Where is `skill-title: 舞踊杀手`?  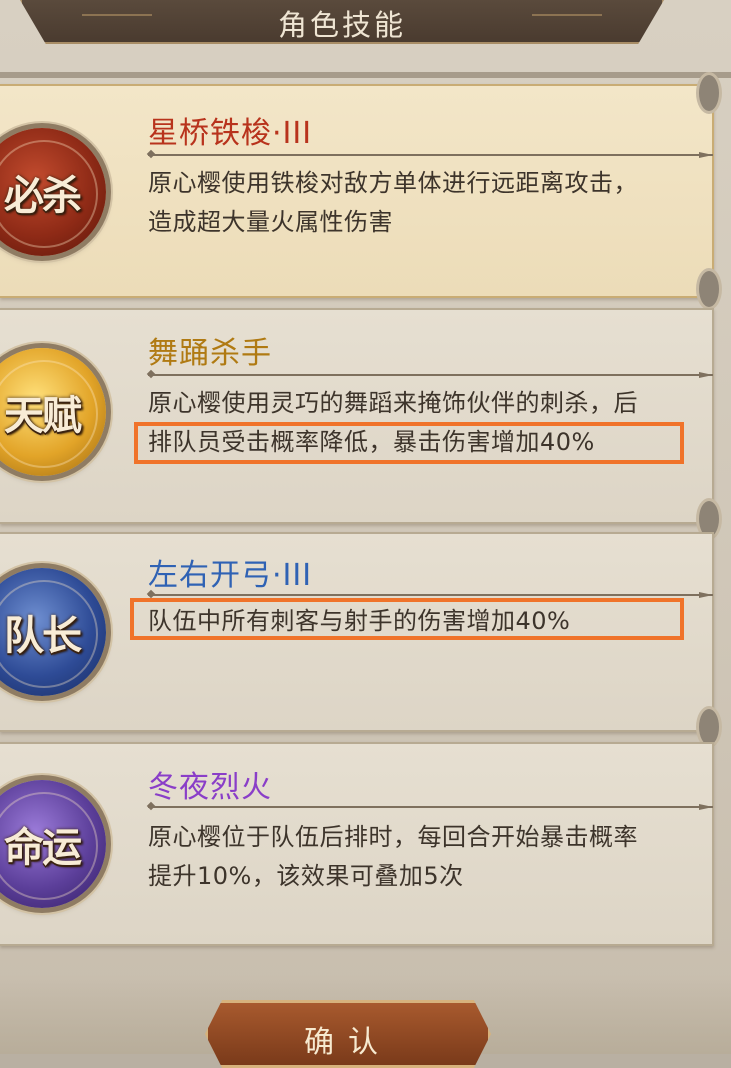
skill-title: 舞踊杀手 is located at coordinates (210, 353).